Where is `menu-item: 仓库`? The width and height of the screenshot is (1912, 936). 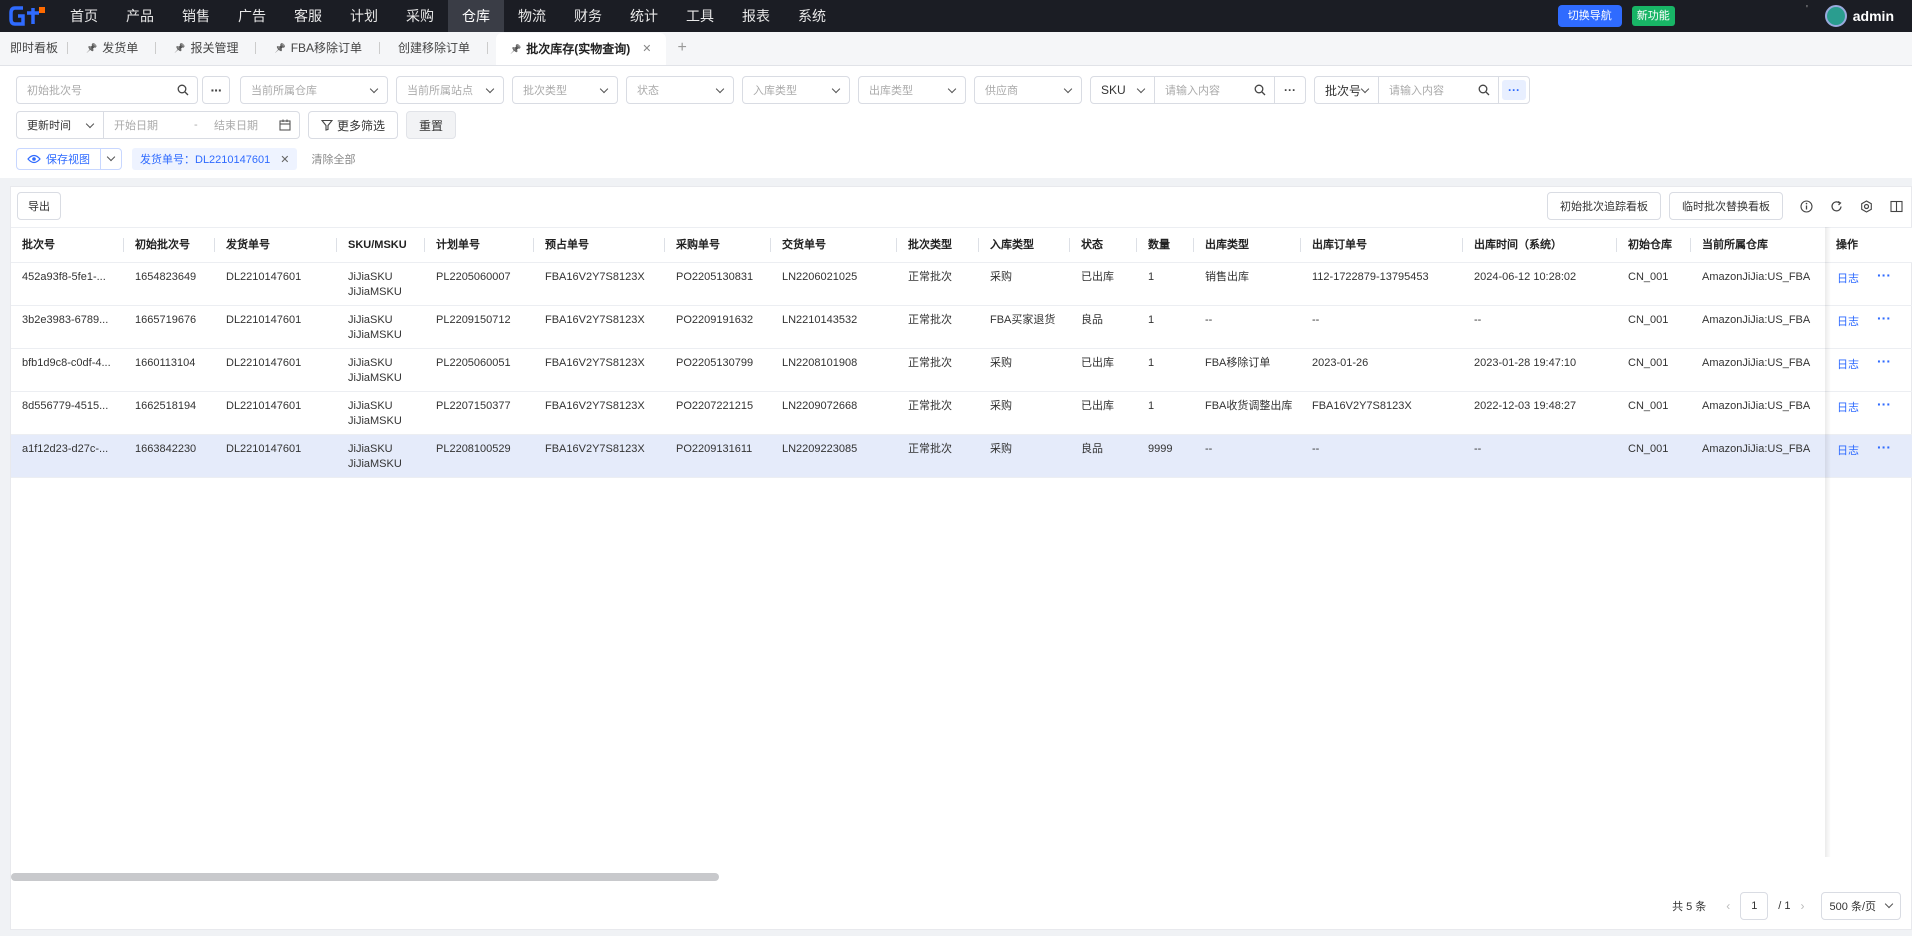
menu-item: 仓库 is located at coordinates (476, 16).